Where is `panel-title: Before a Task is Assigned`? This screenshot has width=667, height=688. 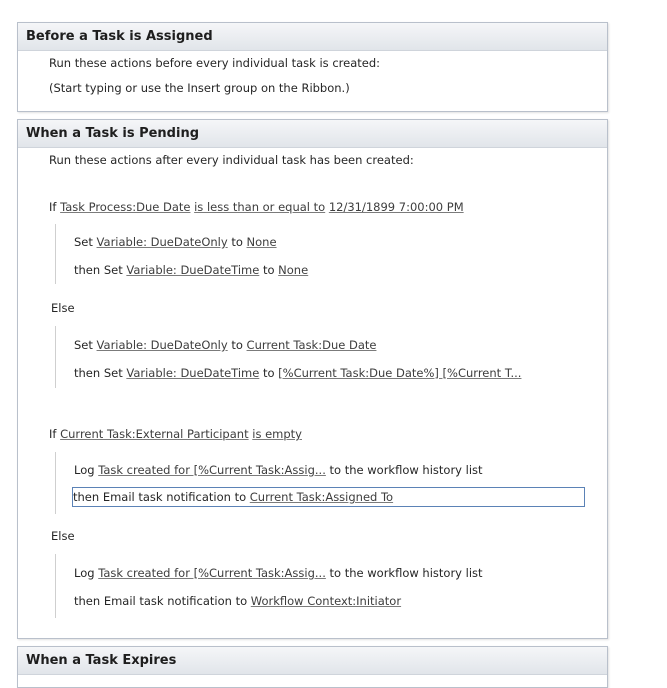
panel-title: Before a Task is Assigned is located at coordinates (312, 37).